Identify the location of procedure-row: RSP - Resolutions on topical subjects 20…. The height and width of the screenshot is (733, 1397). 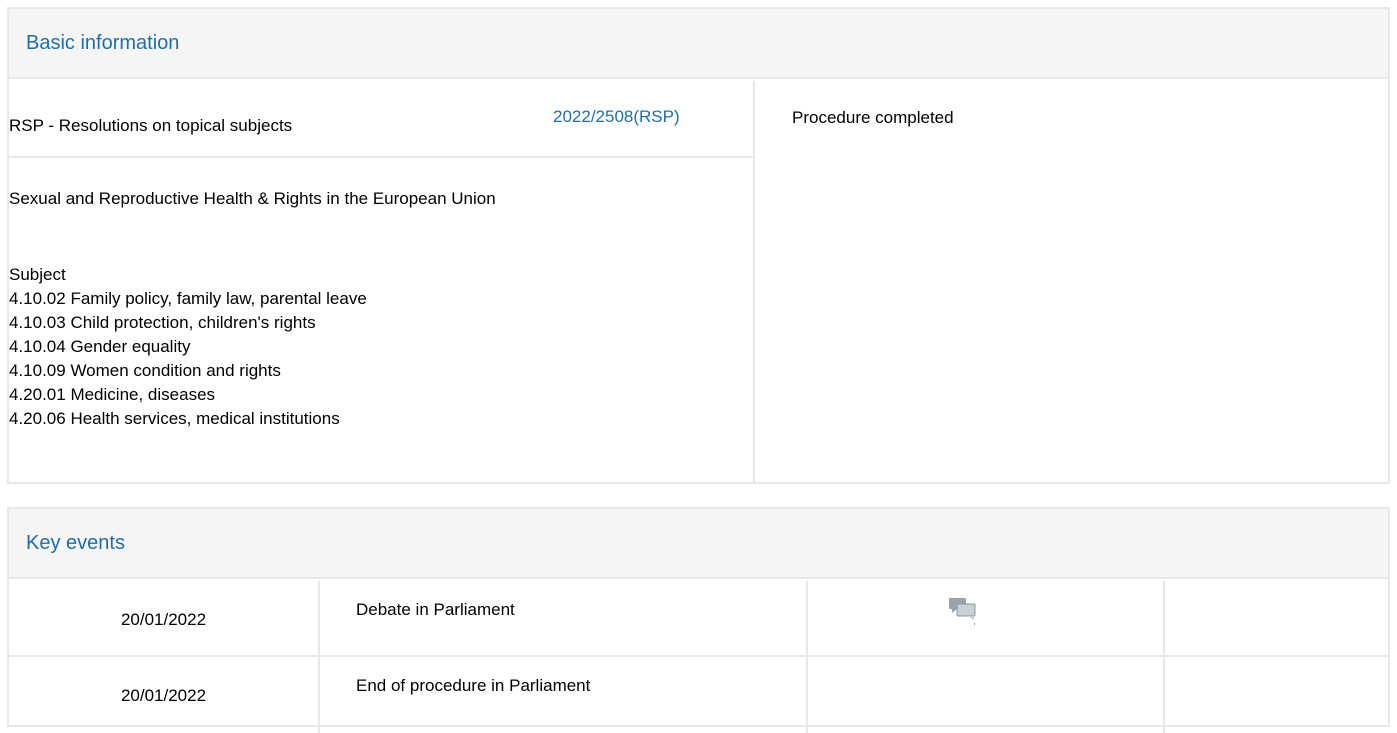
(382, 119).